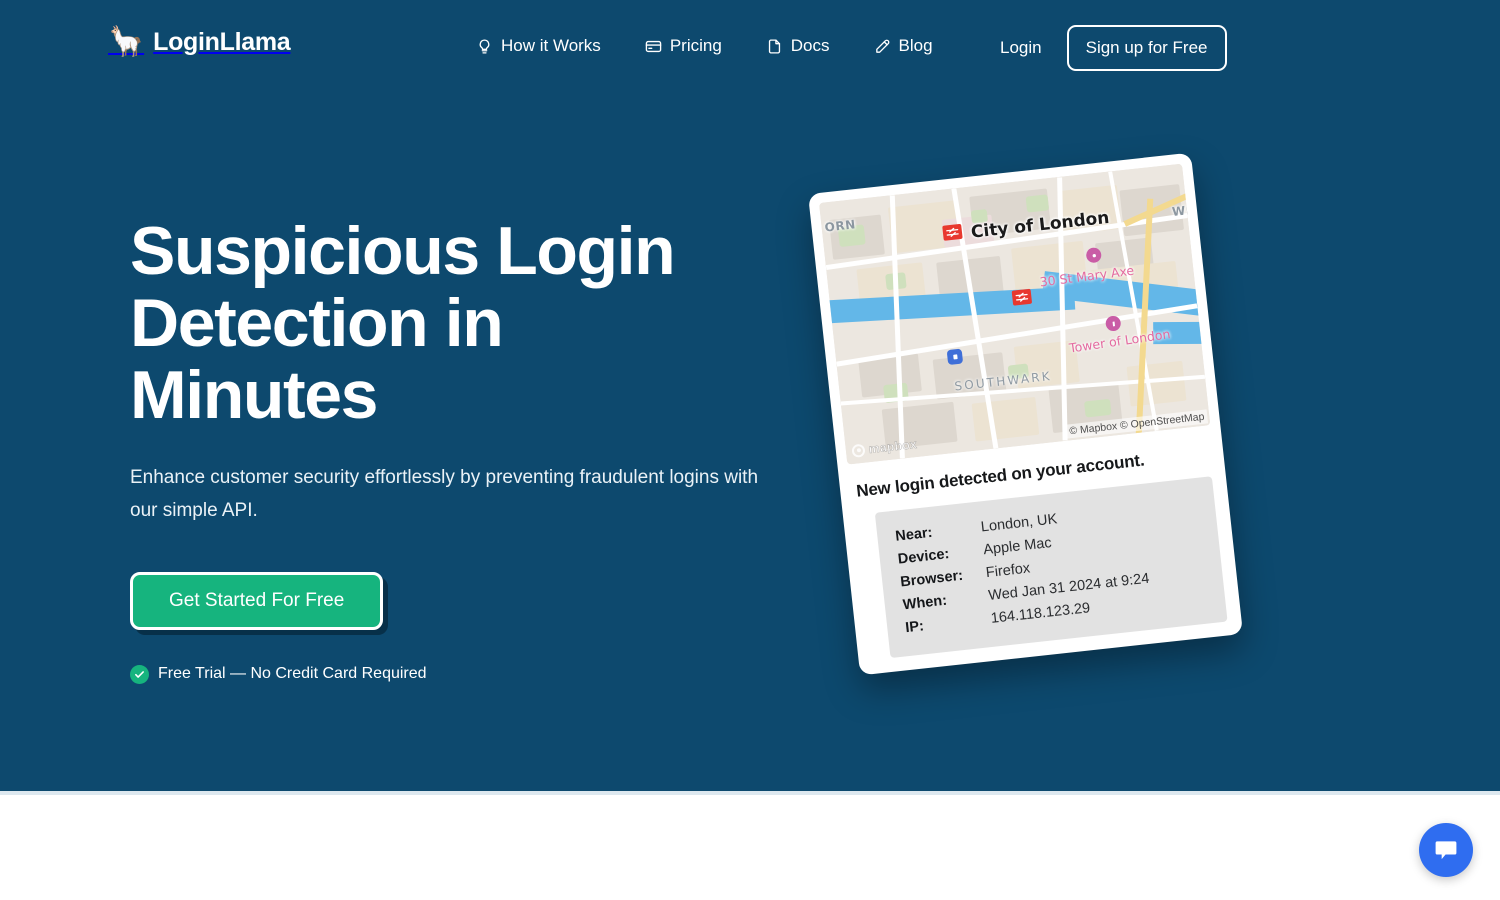 The width and height of the screenshot is (1500, 900). What do you see at coordinates (292, 674) in the screenshot?
I see `trust-label: Free Trial — No Credit Card Required` at bounding box center [292, 674].